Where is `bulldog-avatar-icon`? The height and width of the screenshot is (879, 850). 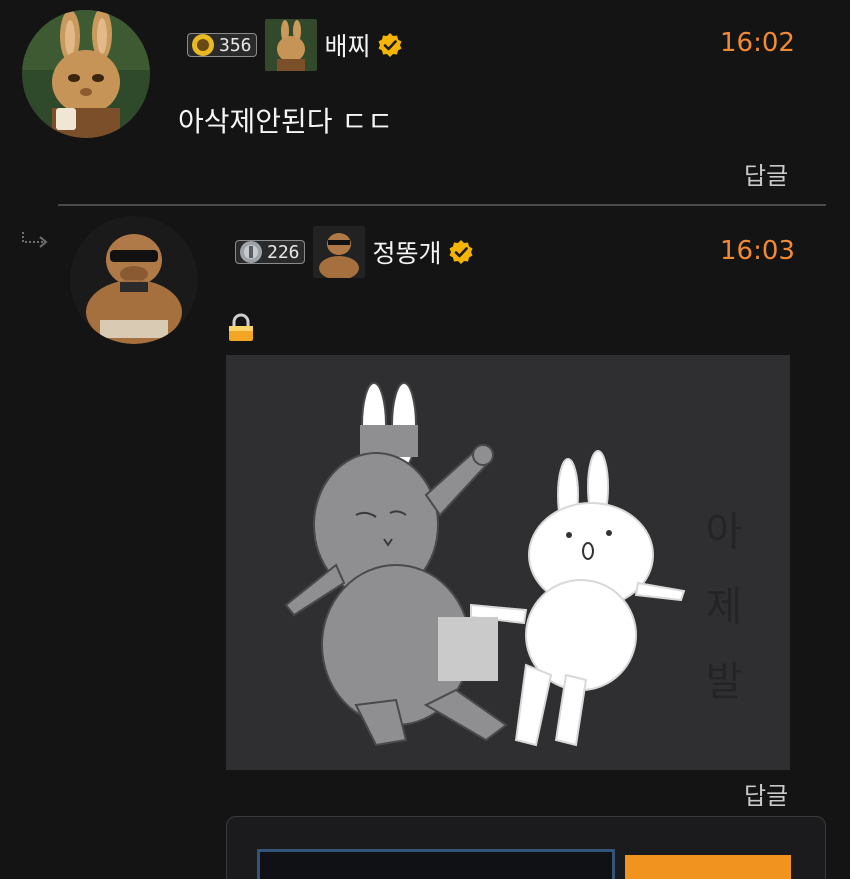 bulldog-avatar-icon is located at coordinates (134, 280).